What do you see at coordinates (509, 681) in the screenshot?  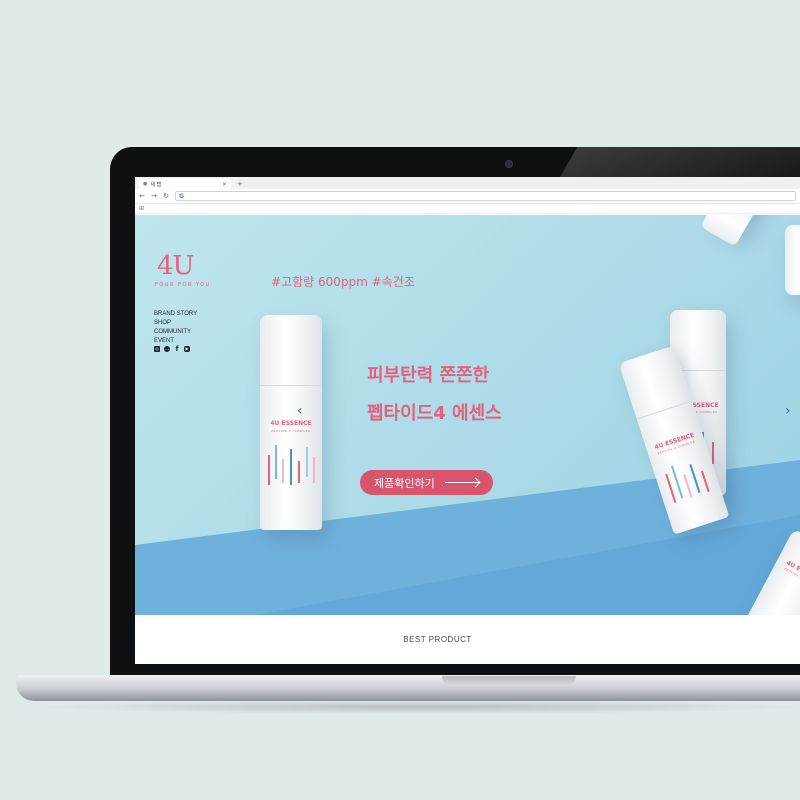 I see `laptop-base-notch` at bounding box center [509, 681].